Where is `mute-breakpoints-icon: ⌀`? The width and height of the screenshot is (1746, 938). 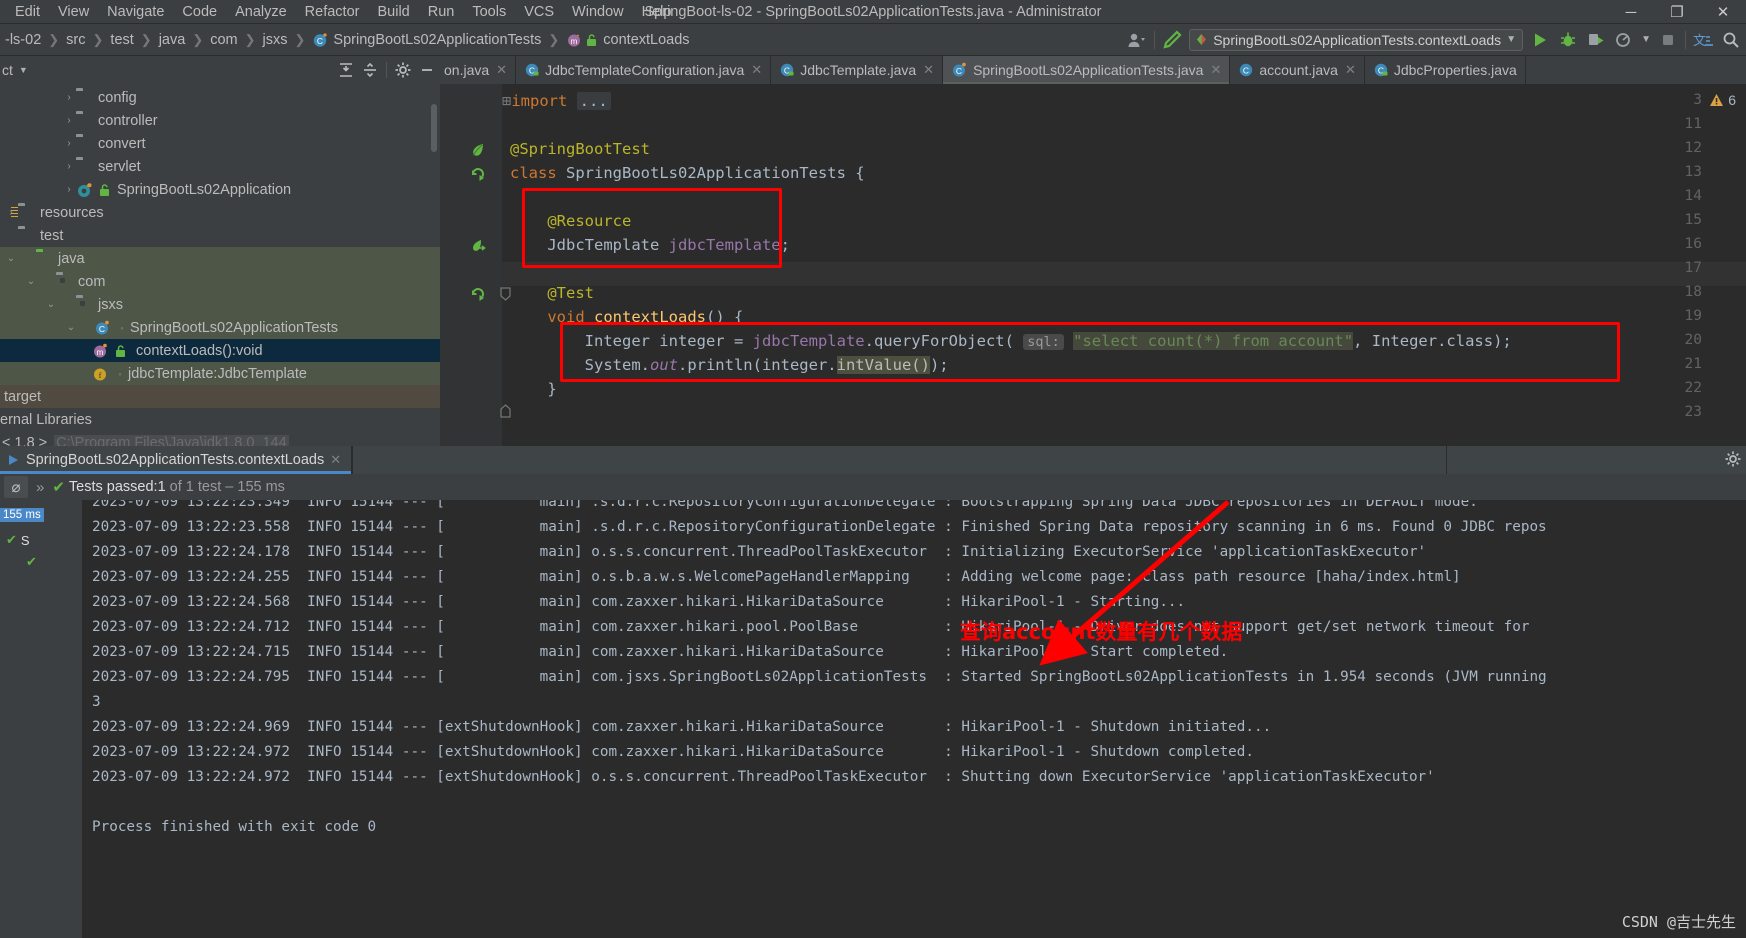 mute-breakpoints-icon: ⌀ is located at coordinates (16, 487).